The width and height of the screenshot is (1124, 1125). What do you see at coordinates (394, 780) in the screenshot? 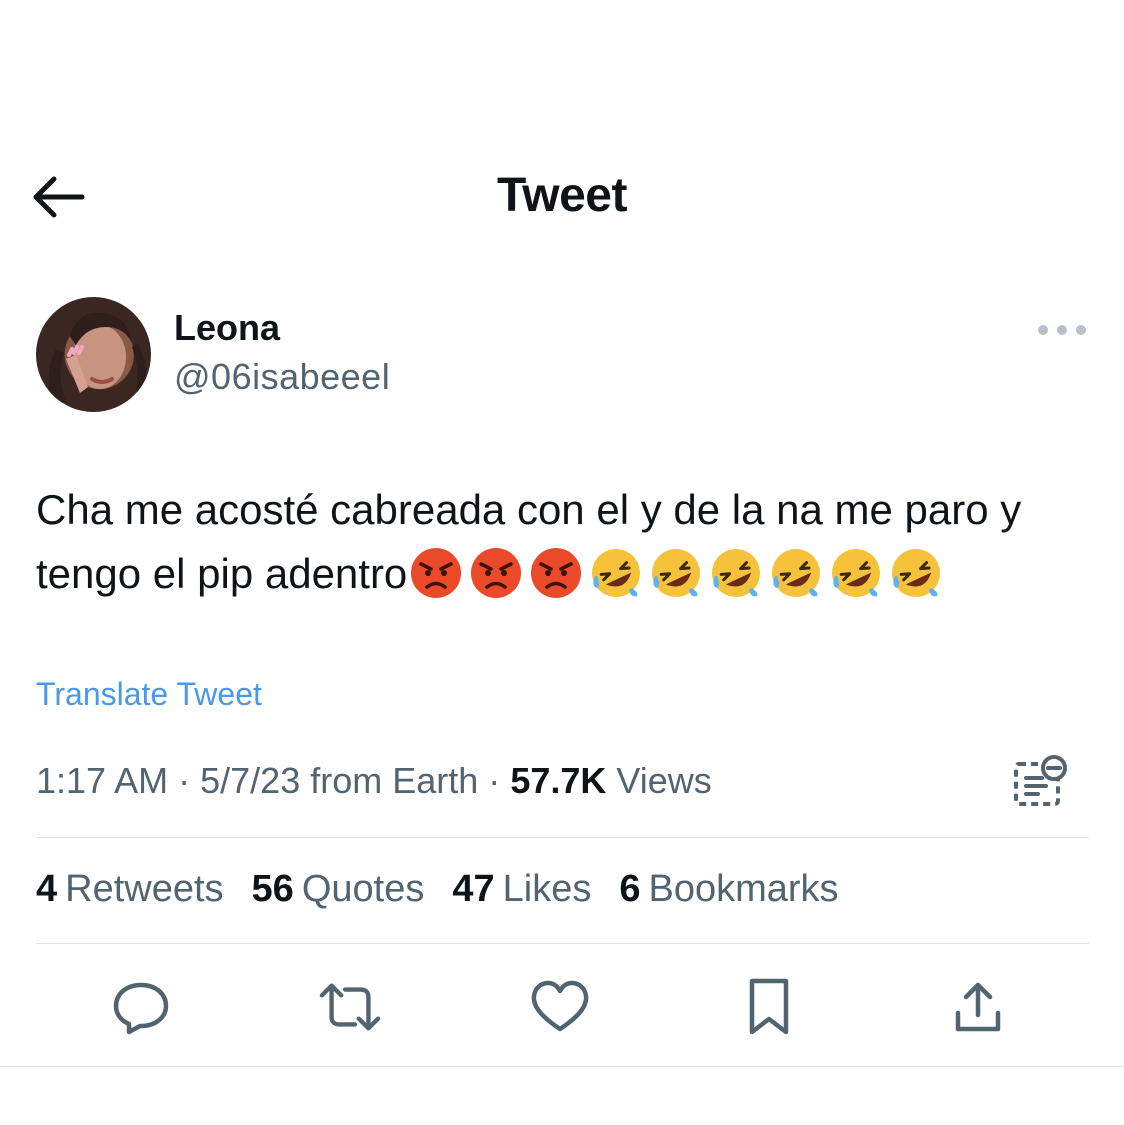
I see `tweet-source: from Earth` at bounding box center [394, 780].